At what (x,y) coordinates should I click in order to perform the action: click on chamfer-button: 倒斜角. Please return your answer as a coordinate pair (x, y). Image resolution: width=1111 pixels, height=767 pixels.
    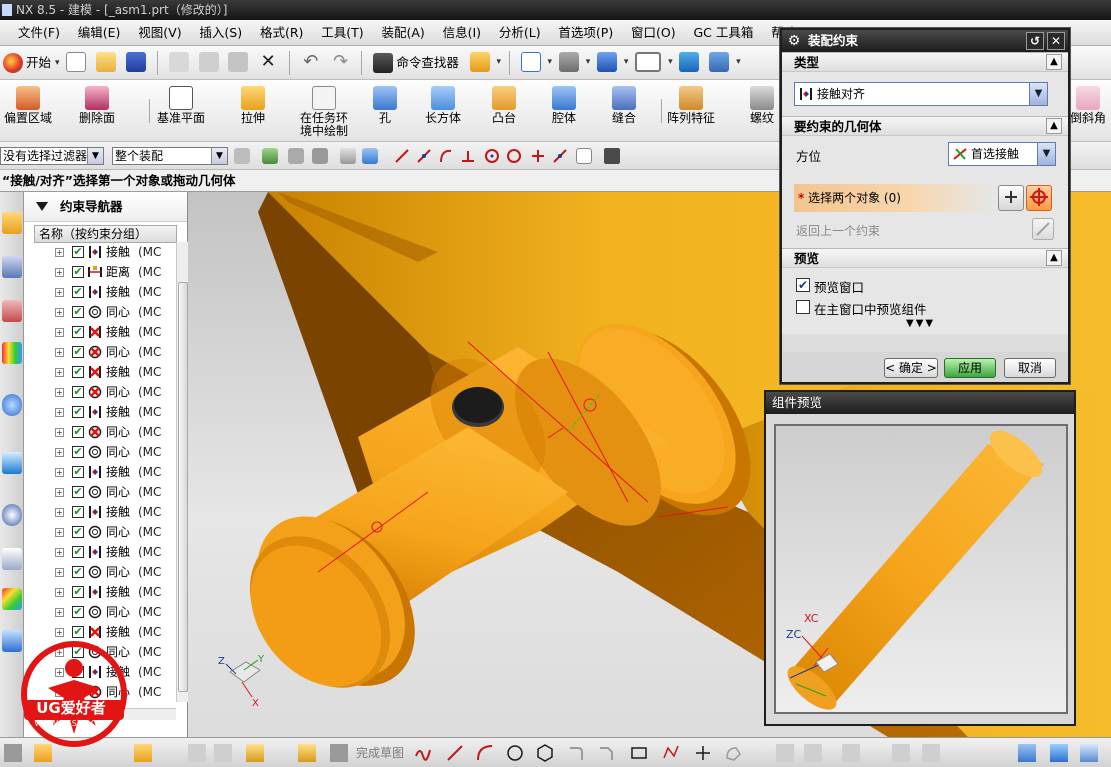
    Looking at the image, I should click on (1088, 111).